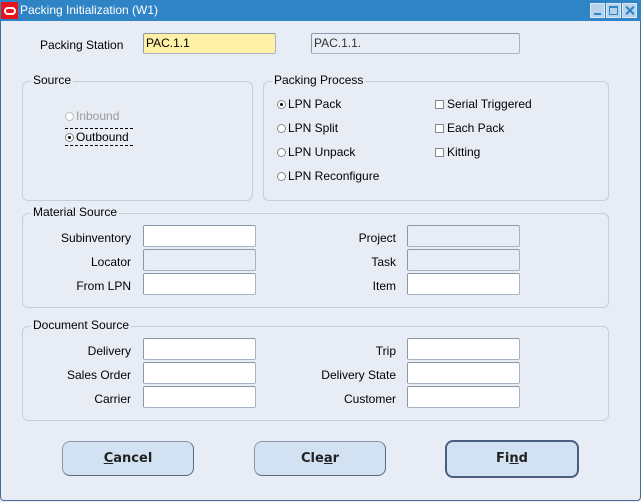 This screenshot has width=641, height=502. Describe the element at coordinates (369, 399) in the screenshot. I see `customer-label: Customer` at that location.